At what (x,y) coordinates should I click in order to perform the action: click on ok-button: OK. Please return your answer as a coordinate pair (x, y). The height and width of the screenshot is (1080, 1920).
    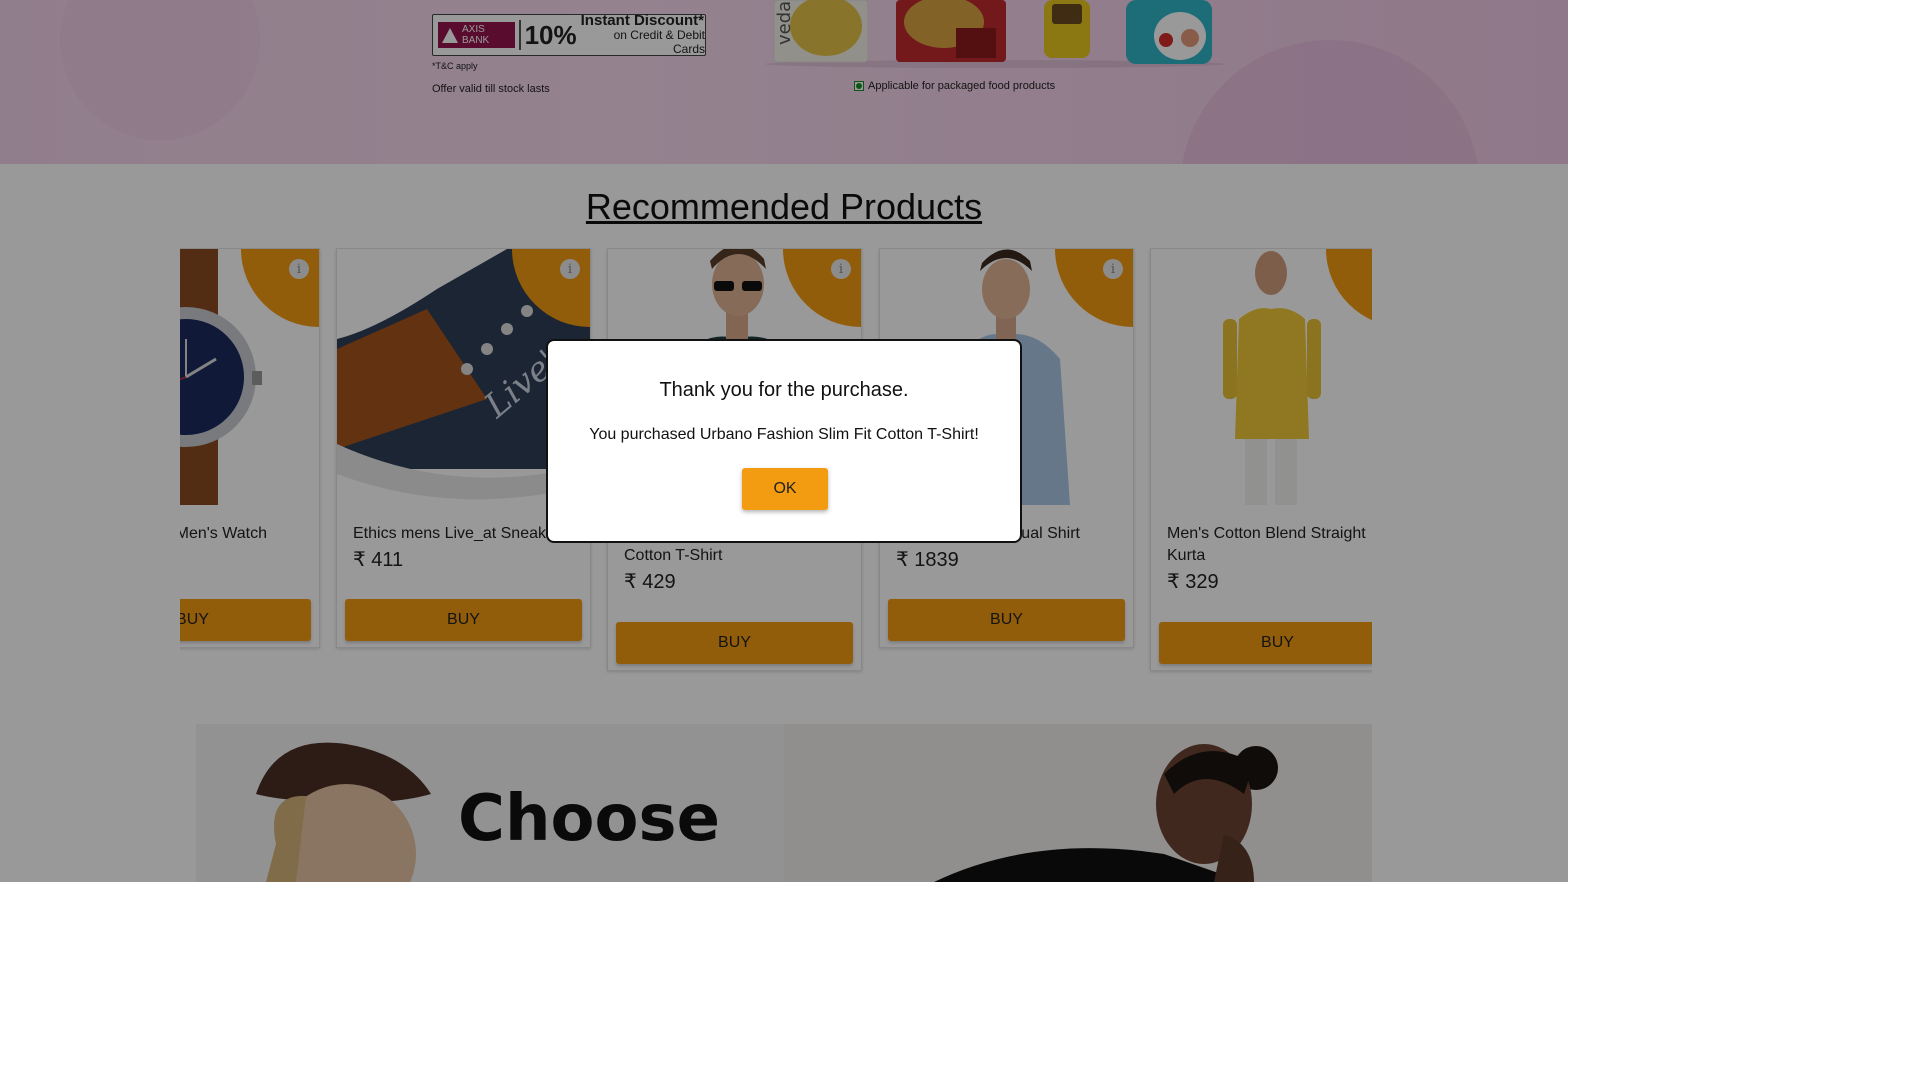
    Looking at the image, I should click on (785, 489).